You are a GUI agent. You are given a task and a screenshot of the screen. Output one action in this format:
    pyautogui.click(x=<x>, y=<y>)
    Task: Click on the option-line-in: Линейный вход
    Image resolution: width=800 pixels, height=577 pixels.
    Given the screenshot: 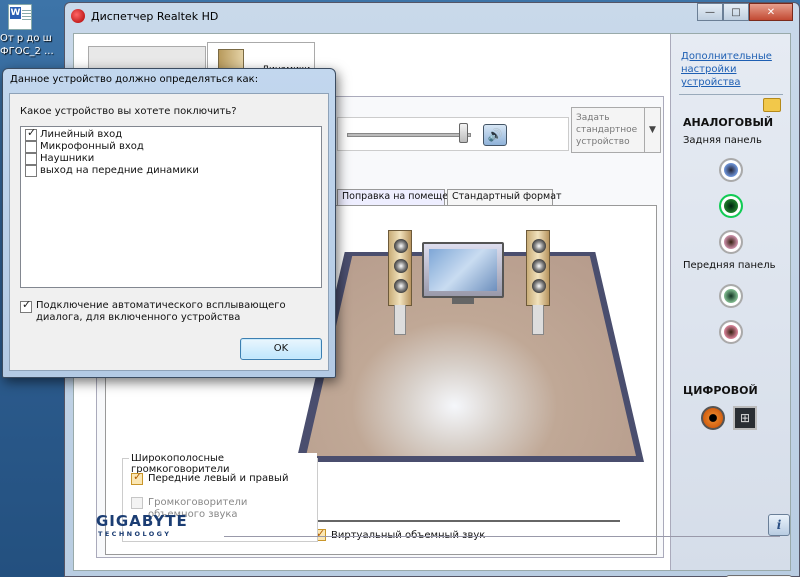 What is the action you would take?
    pyautogui.click(x=74, y=134)
    